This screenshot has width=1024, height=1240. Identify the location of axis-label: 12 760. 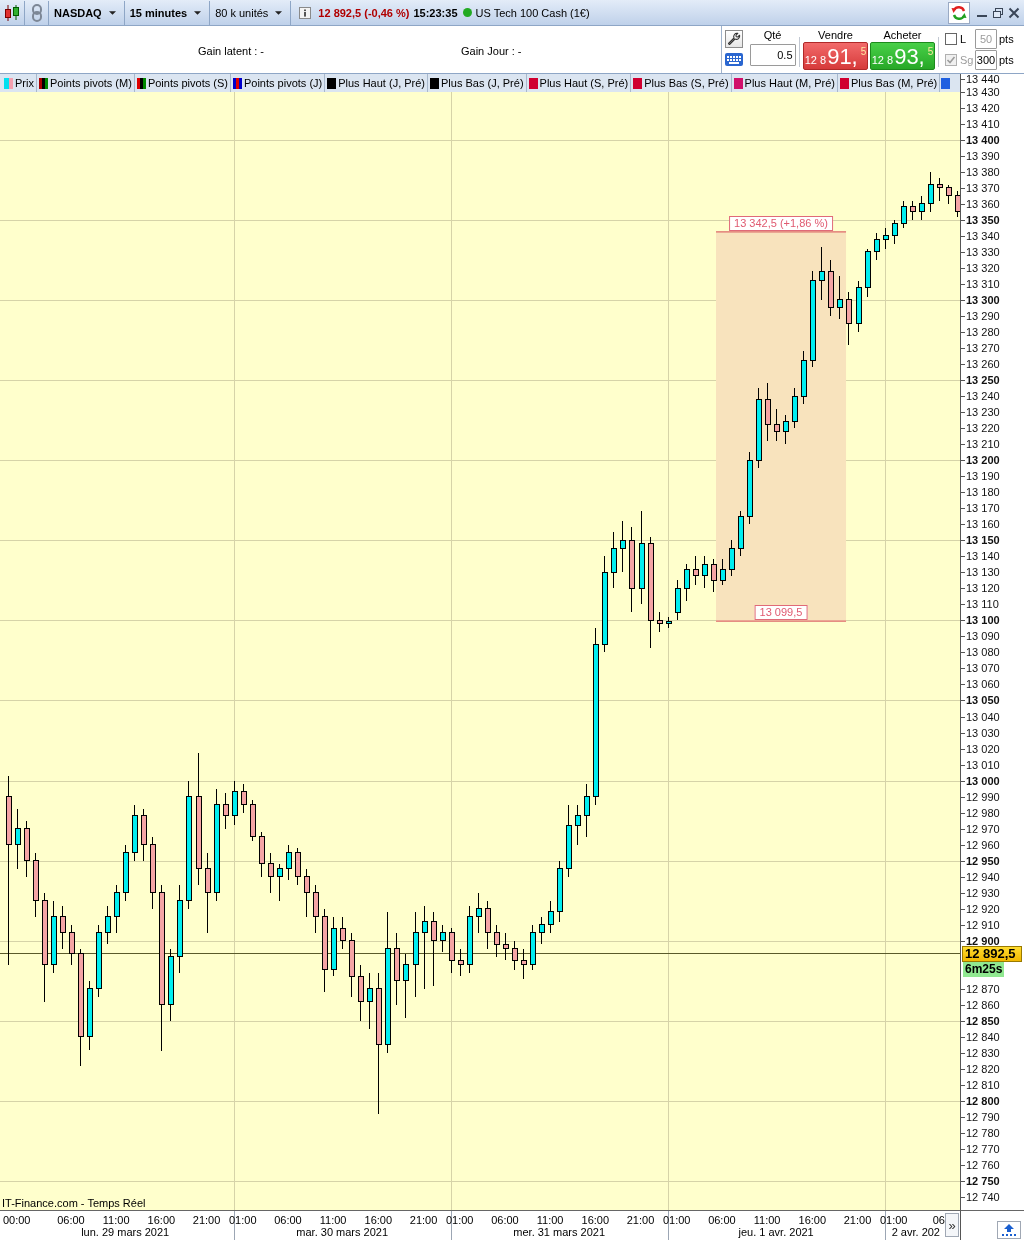
(980, 1165).